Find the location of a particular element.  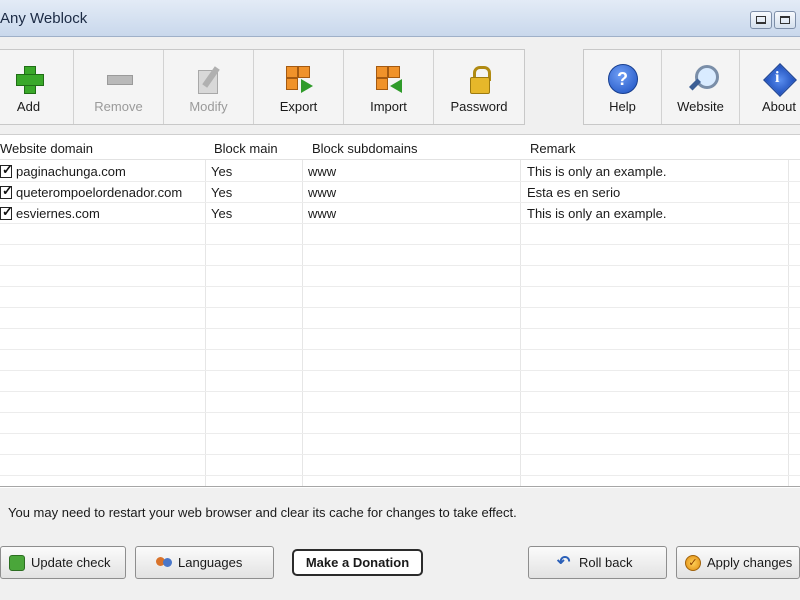

maximize-icon is located at coordinates (785, 20).